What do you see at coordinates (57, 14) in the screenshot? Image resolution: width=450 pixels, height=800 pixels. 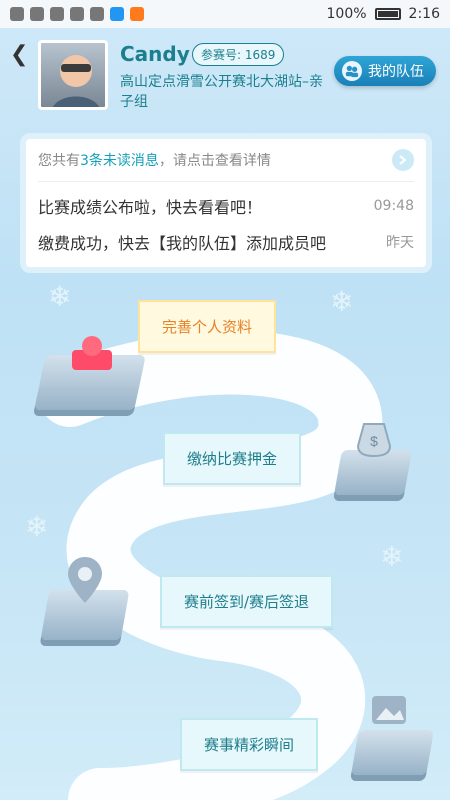 I see `usb-icon` at bounding box center [57, 14].